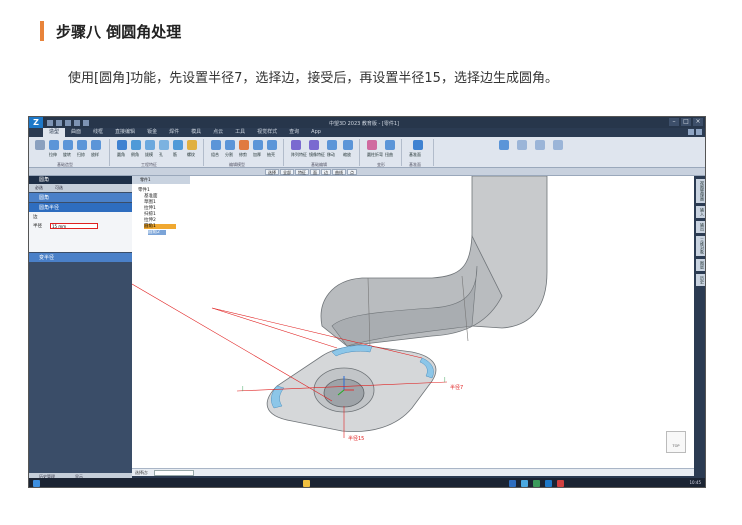  What do you see at coordinates (80, 216) in the screenshot?
I see `edge-field: 边` at bounding box center [80, 216].